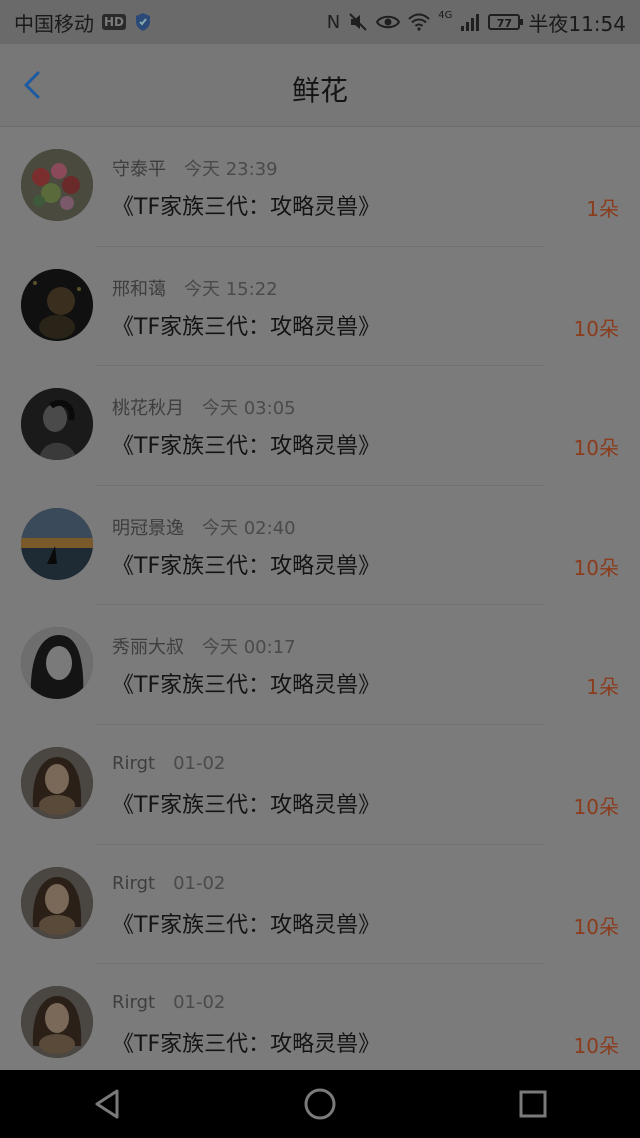 This screenshot has width=640, height=1138. What do you see at coordinates (143, 22) in the screenshot?
I see `shield-icon` at bounding box center [143, 22].